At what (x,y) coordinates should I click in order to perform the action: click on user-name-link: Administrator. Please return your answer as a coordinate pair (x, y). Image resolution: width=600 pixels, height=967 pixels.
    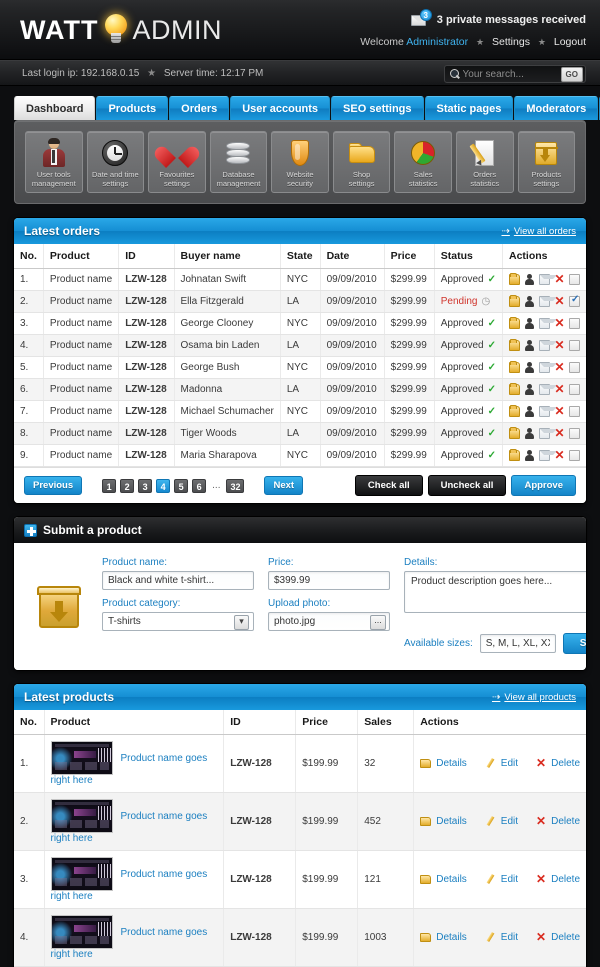
    Looking at the image, I should click on (437, 42).